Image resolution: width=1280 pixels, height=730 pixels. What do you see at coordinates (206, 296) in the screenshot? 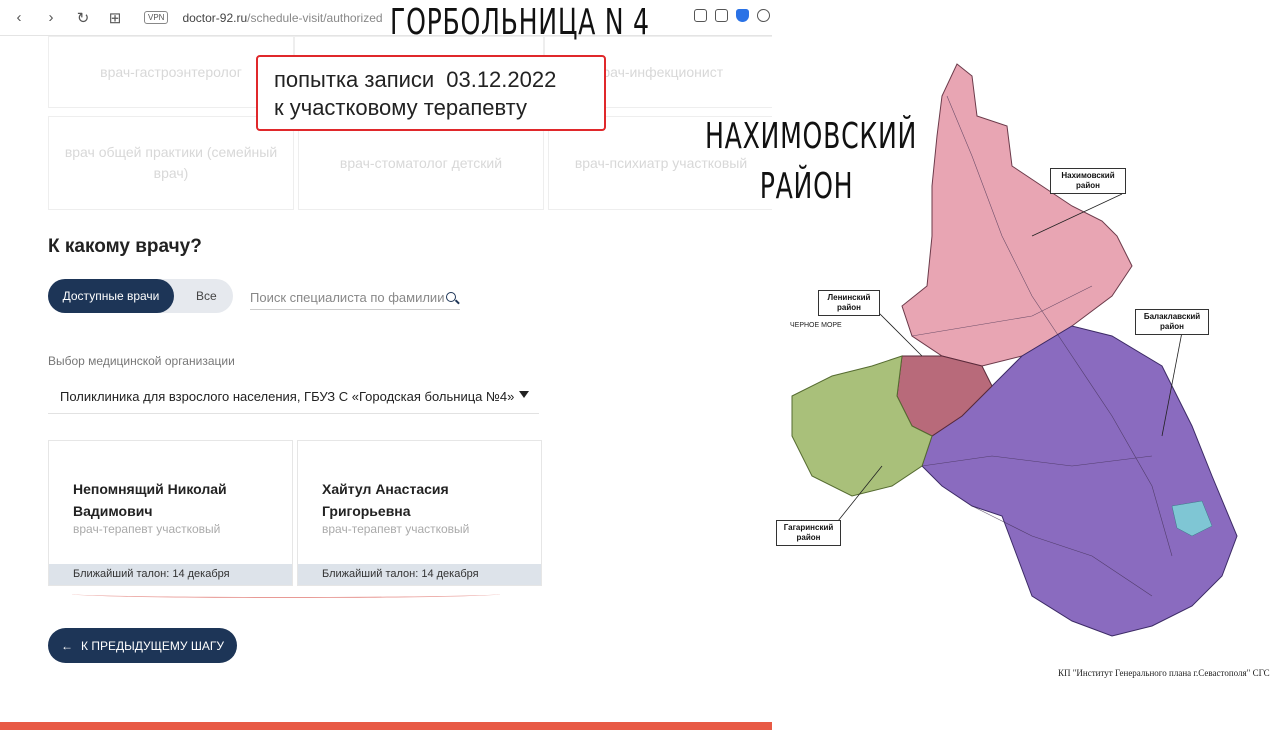
I see `toggle-all: Все` at bounding box center [206, 296].